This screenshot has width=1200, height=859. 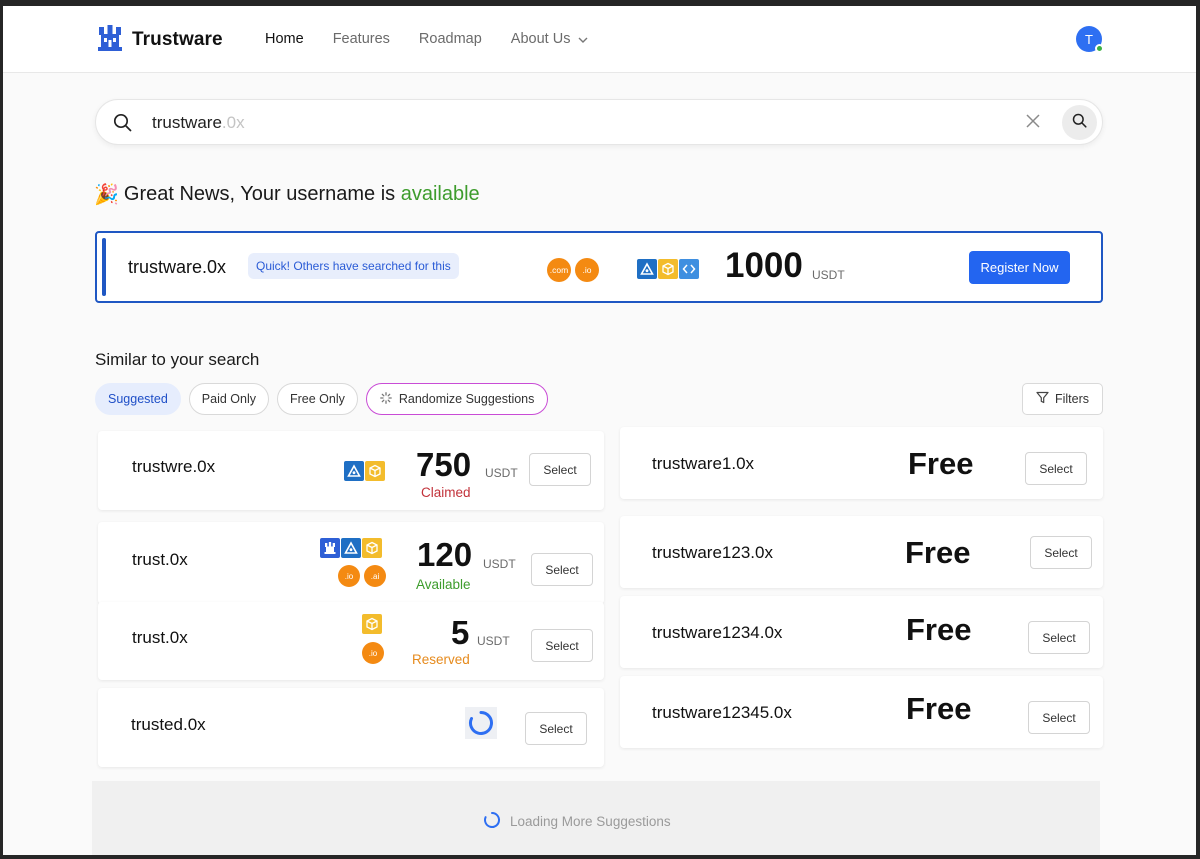 I want to click on result-price: 1000, so click(x=764, y=265).